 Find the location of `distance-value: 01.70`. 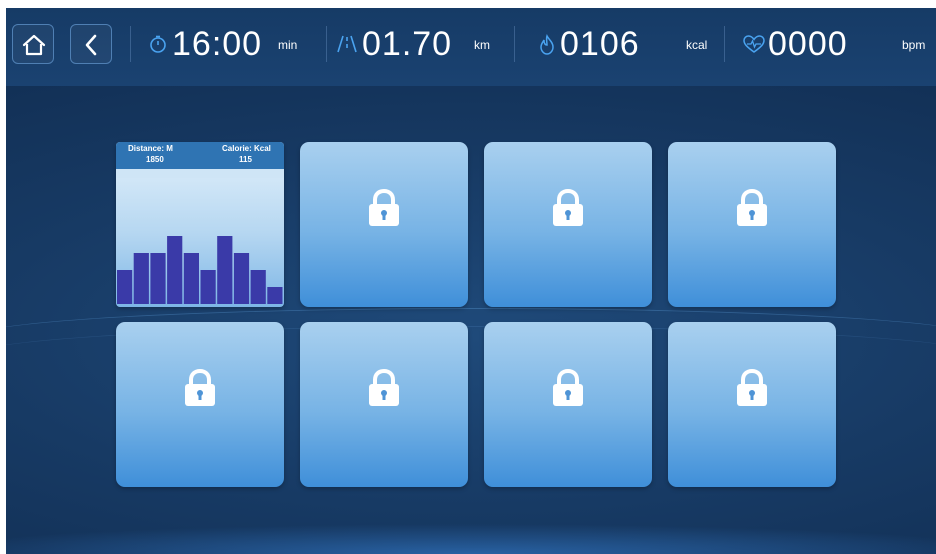

distance-value: 01.70 is located at coordinates (407, 44).